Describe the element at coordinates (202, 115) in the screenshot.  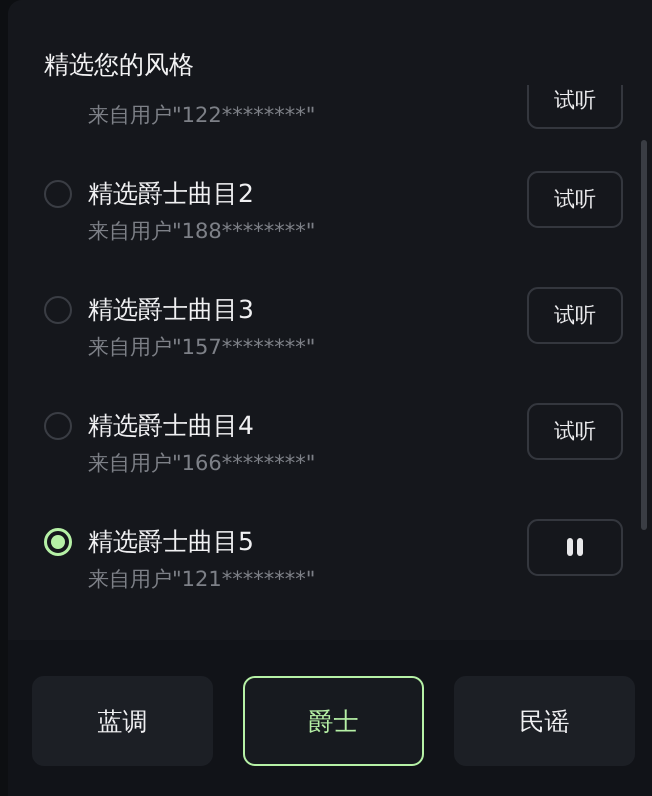
I see `track-source: 来自用户"122********"` at that location.